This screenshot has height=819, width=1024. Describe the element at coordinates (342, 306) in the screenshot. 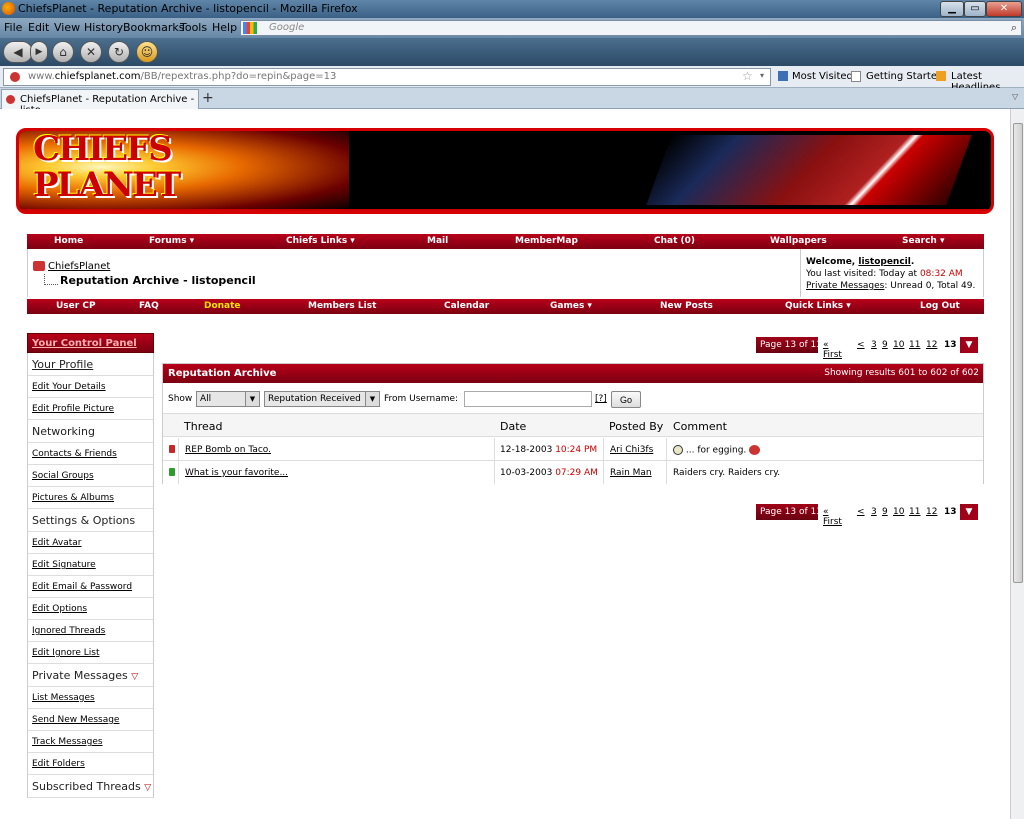

I see `nav-members-list: Members List` at that location.